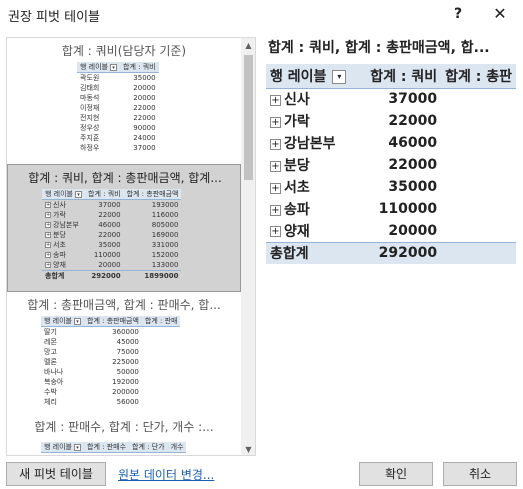 Image resolution: width=523 pixels, height=489 pixels. Describe the element at coordinates (248, 117) in the screenshot. I see `scroll-thumb` at that location.